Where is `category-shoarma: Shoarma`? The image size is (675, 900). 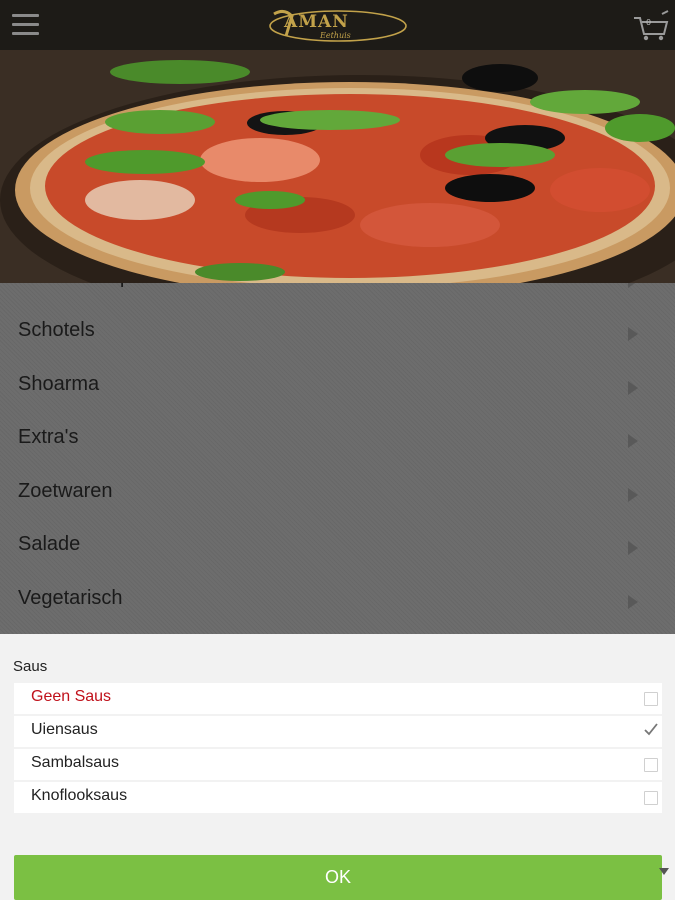
category-shoarma: Shoarma is located at coordinates (337, 387).